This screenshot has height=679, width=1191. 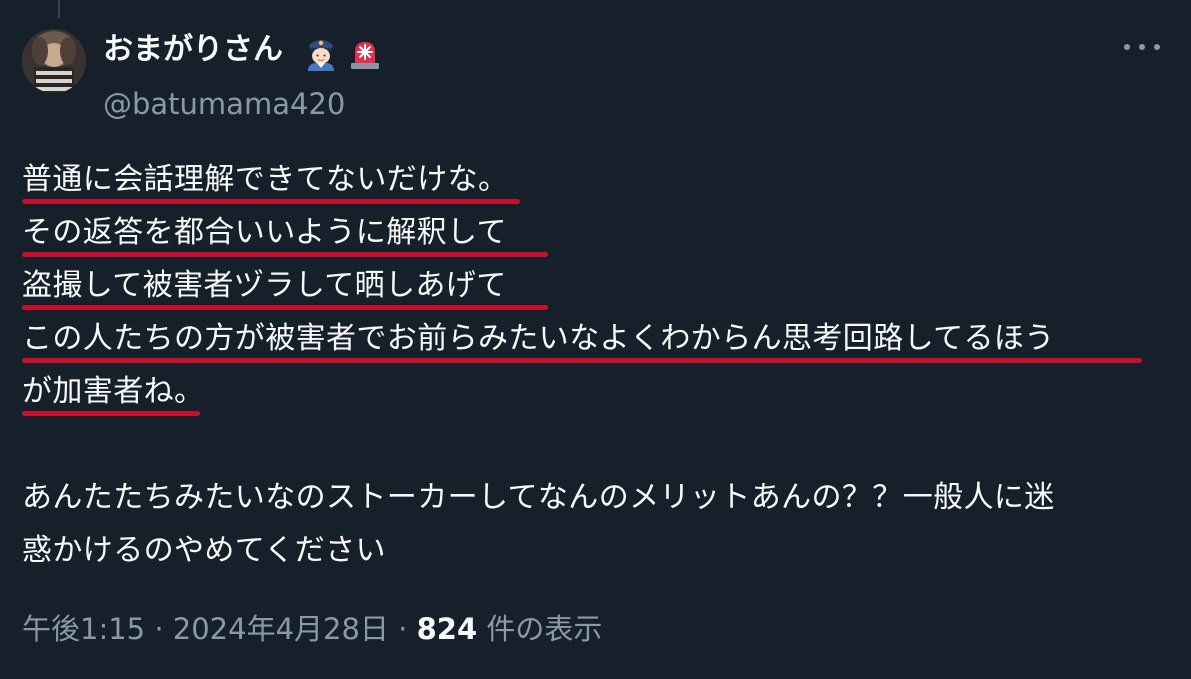 I want to click on tweet-date: 2024年4月28日, so click(x=281, y=629).